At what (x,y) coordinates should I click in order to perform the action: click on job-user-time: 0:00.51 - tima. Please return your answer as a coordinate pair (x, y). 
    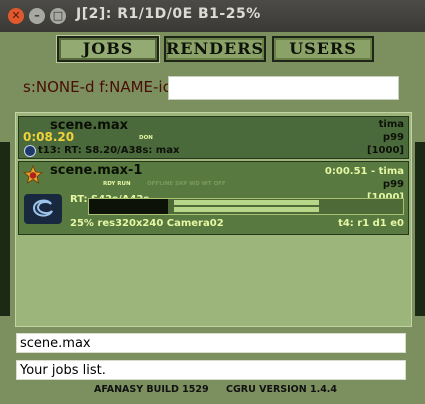
    Looking at the image, I should click on (364, 171).